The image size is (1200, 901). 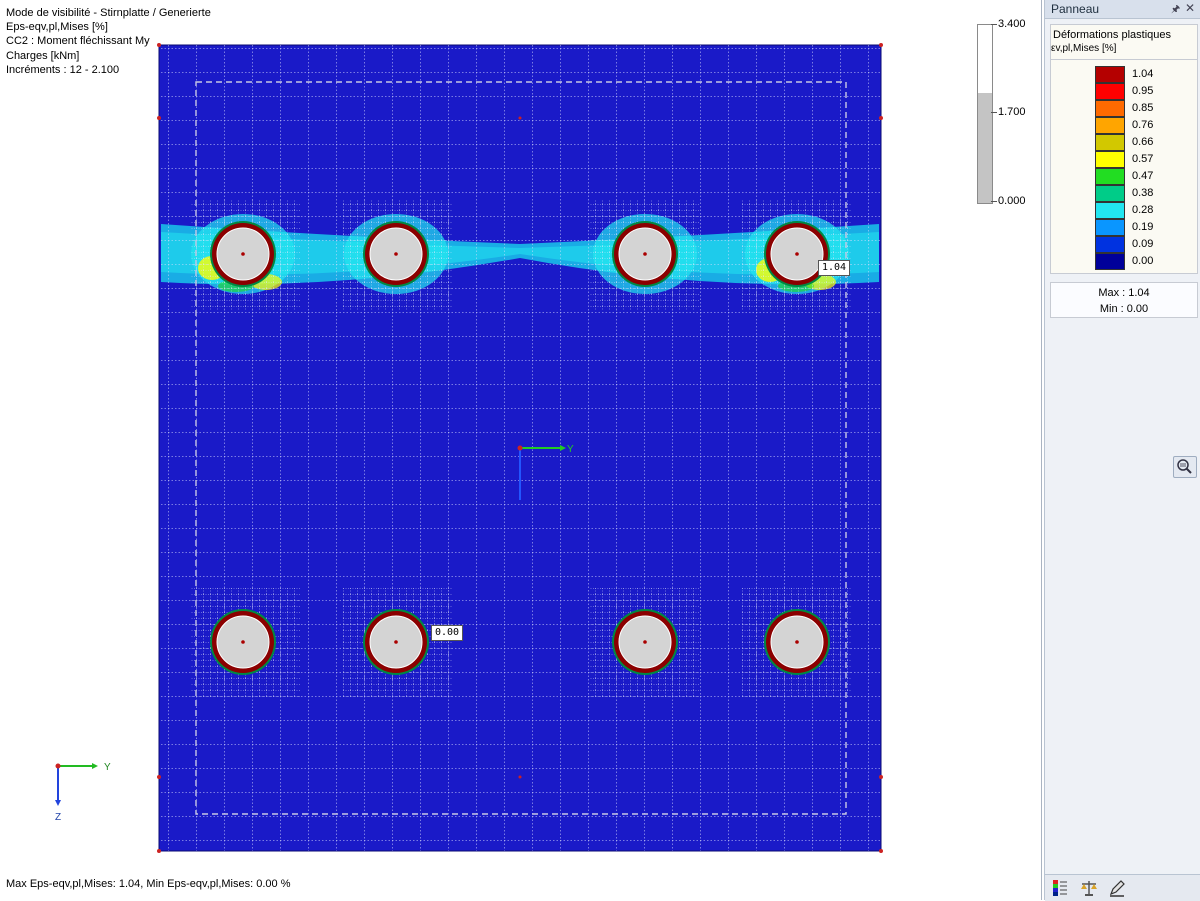 I want to click on magnifier-icon, so click(x=1184, y=466).